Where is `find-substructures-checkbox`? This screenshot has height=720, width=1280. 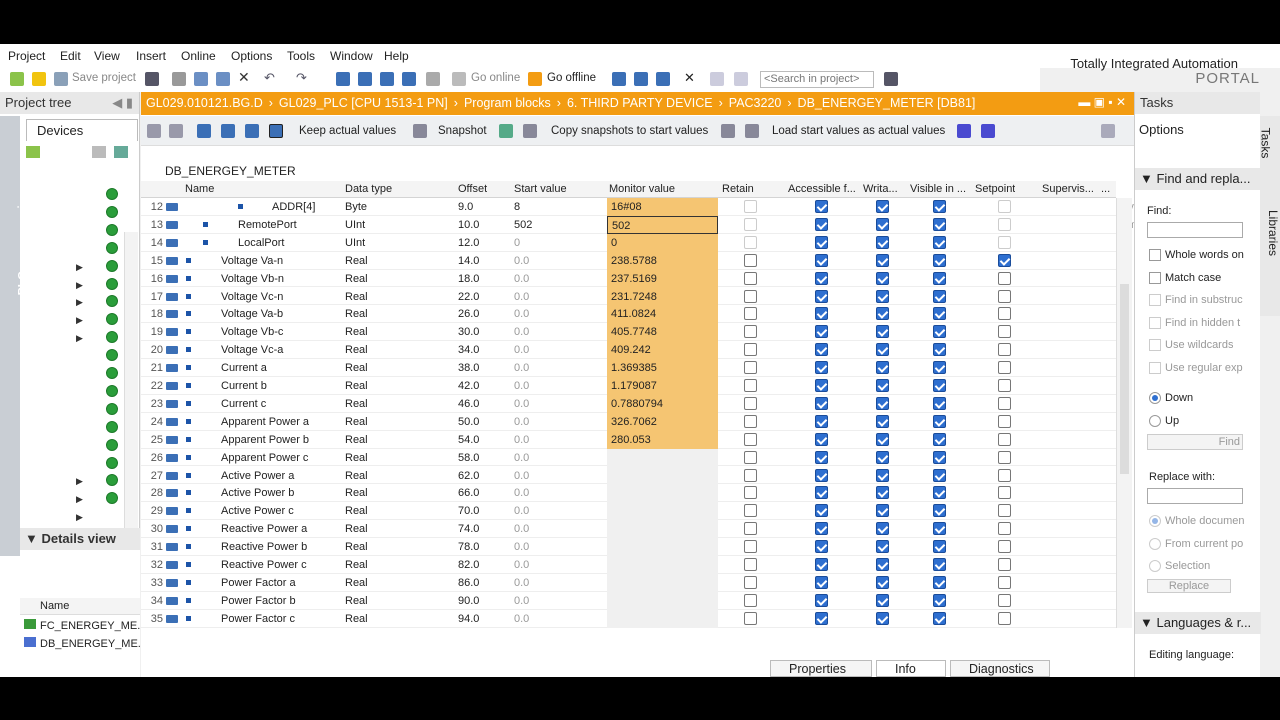
find-substructures-checkbox is located at coordinates (1155, 300).